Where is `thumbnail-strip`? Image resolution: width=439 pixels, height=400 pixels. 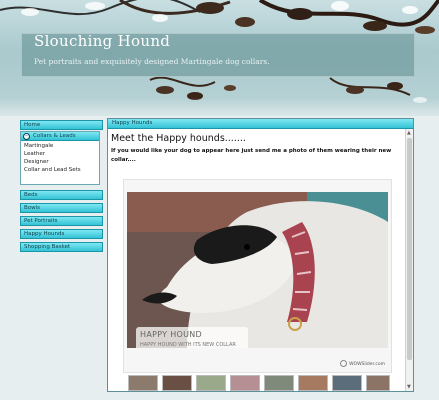
thumbnail-strip is located at coordinates (259, 383).